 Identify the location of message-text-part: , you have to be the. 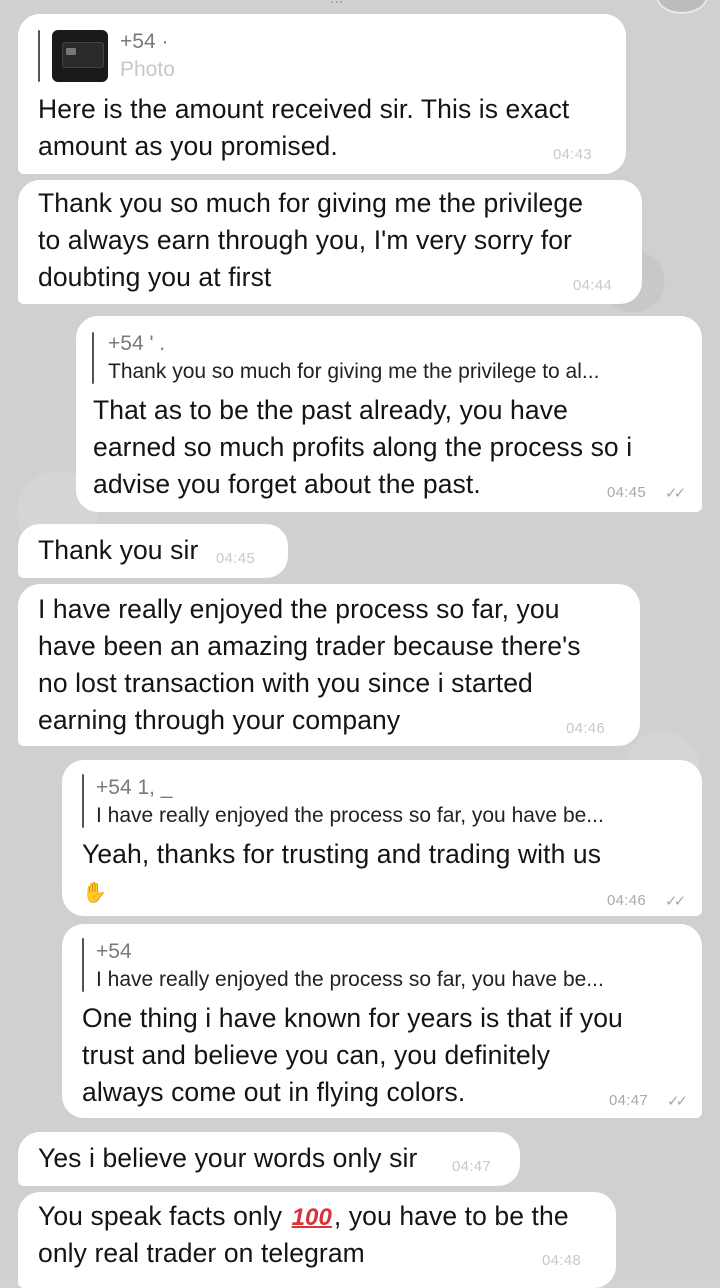
(451, 1216).